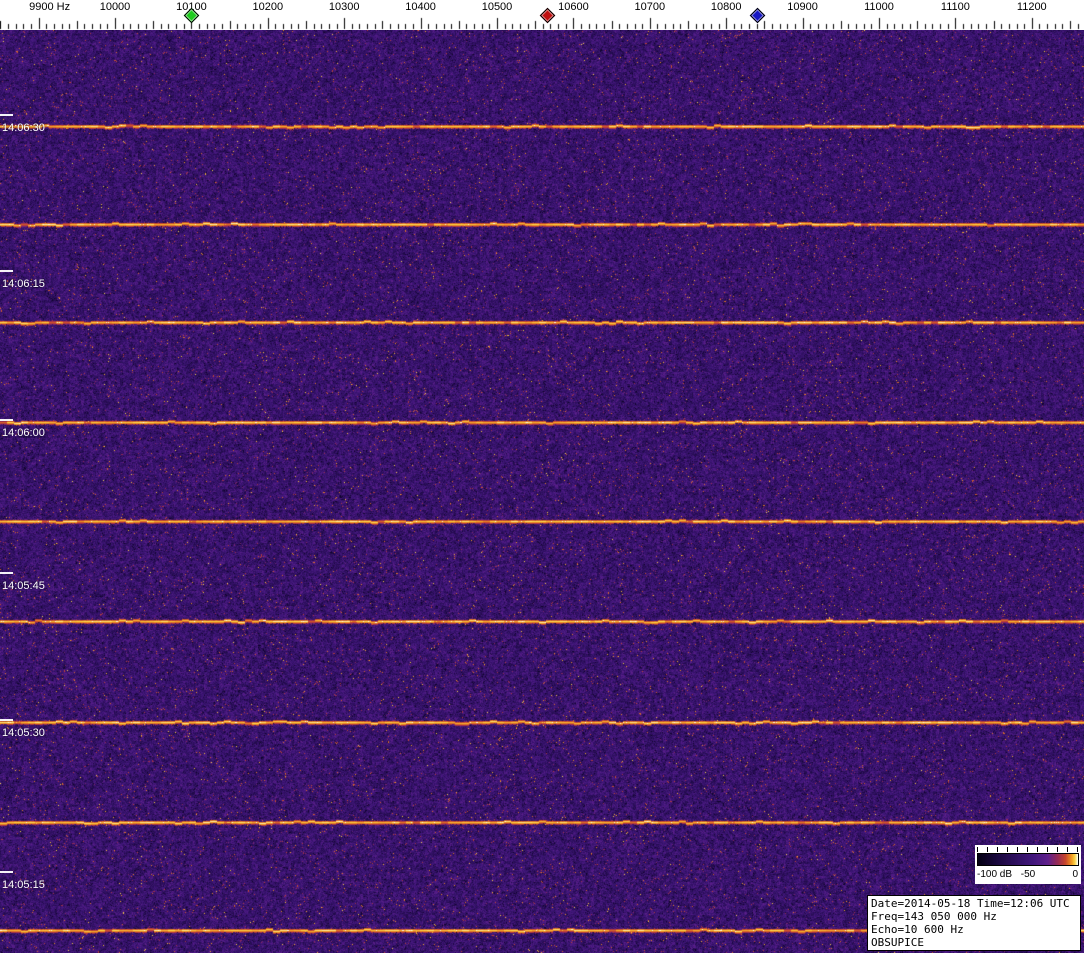  I want to click on frequency-tick-label: 10400, so click(420, 7).